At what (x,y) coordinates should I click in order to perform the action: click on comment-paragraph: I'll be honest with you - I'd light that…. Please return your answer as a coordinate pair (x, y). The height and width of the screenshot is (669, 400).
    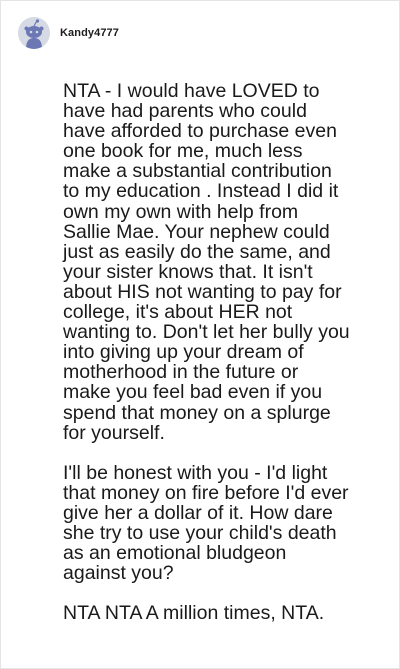
    Looking at the image, I should click on (206, 523).